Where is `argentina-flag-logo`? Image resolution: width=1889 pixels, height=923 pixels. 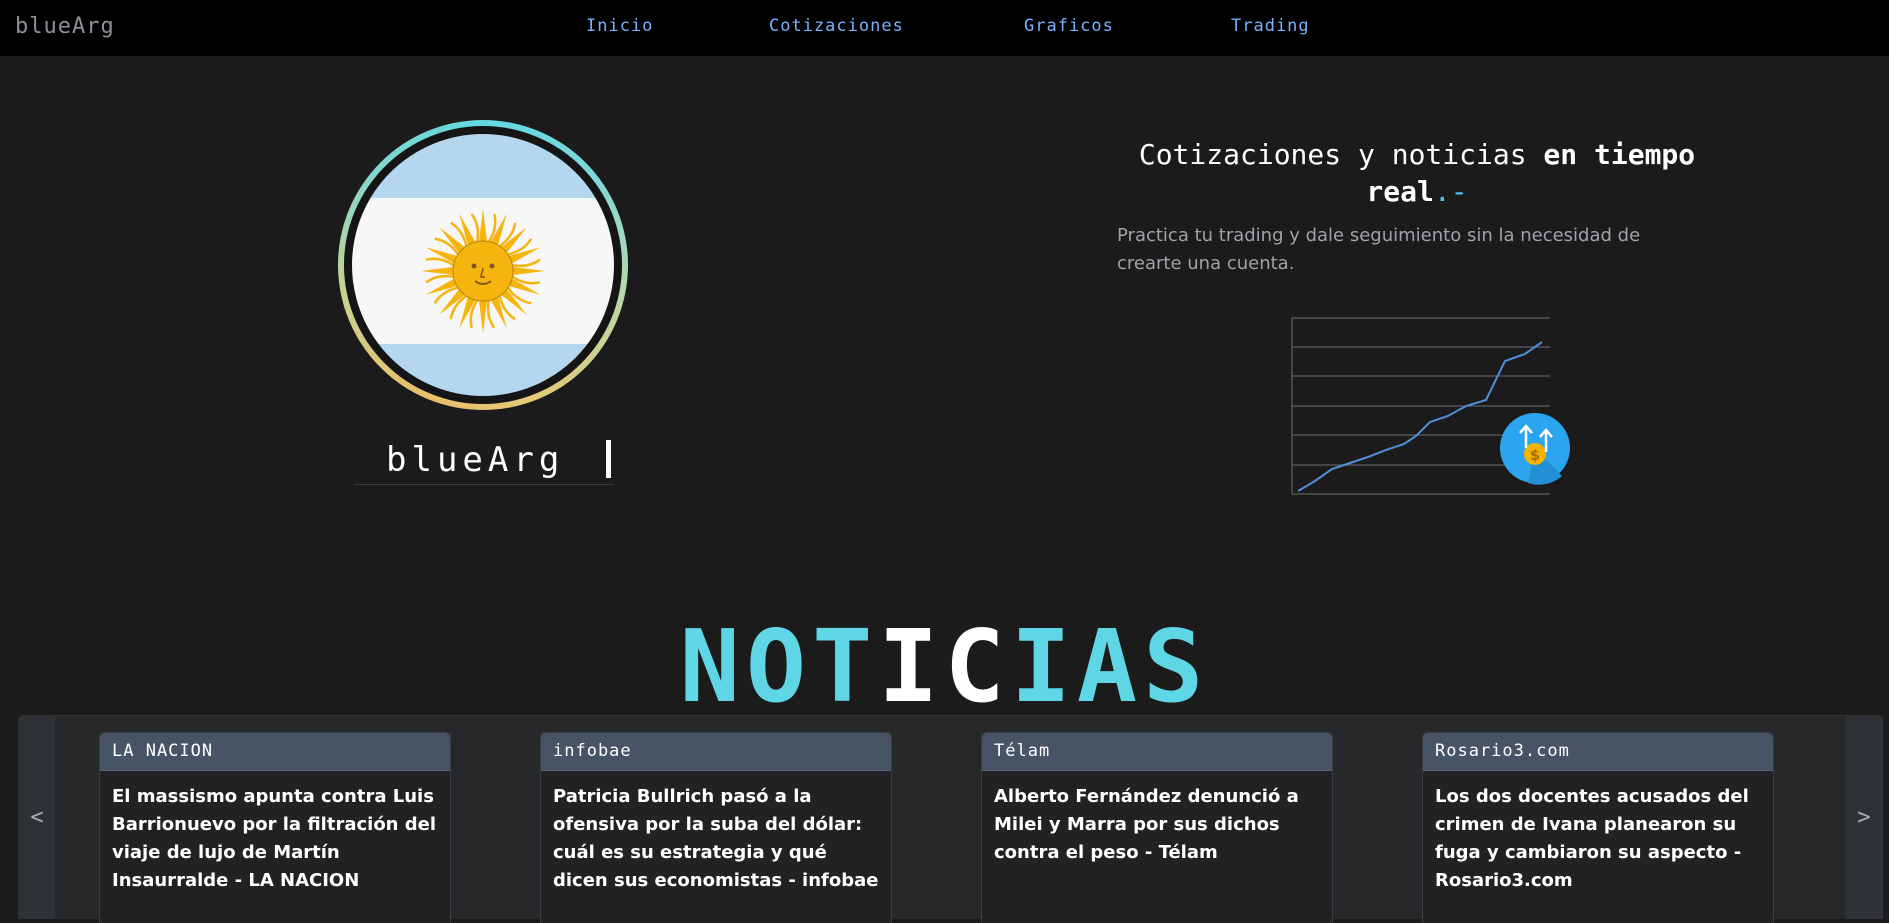 argentina-flag-logo is located at coordinates (483, 265).